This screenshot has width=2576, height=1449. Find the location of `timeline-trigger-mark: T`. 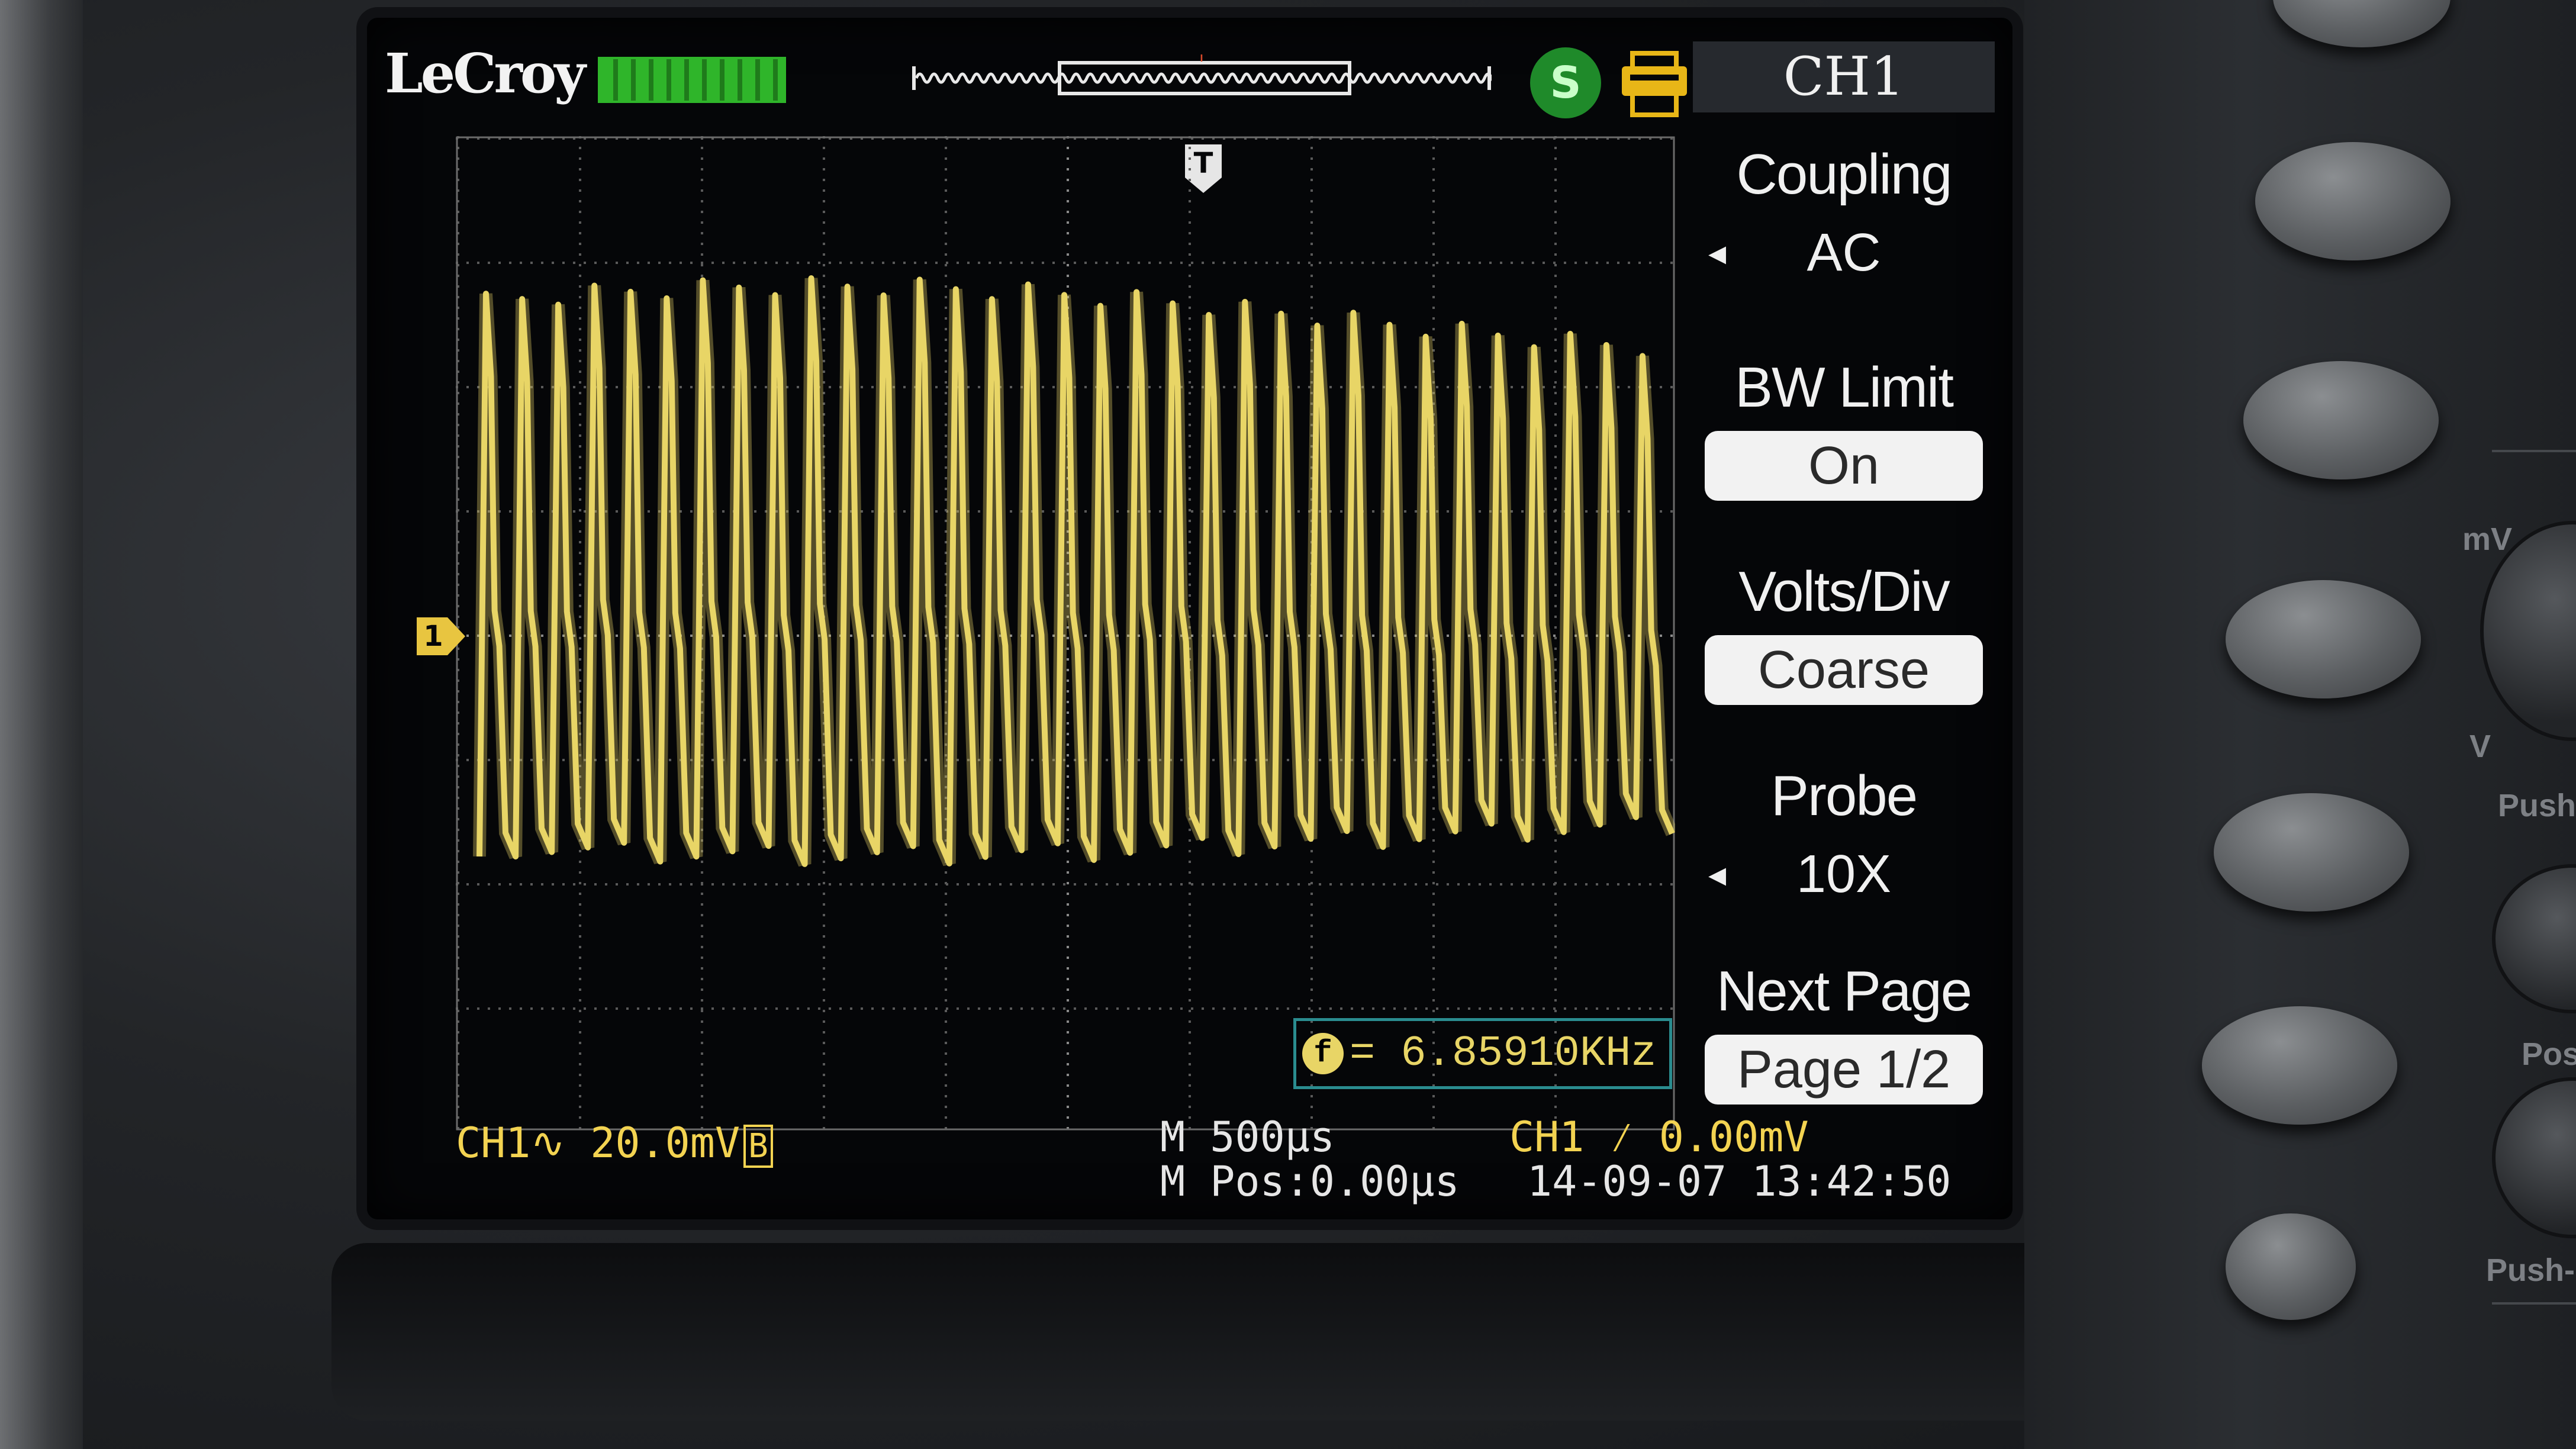

timeline-trigger-mark: T is located at coordinates (1201, 60).